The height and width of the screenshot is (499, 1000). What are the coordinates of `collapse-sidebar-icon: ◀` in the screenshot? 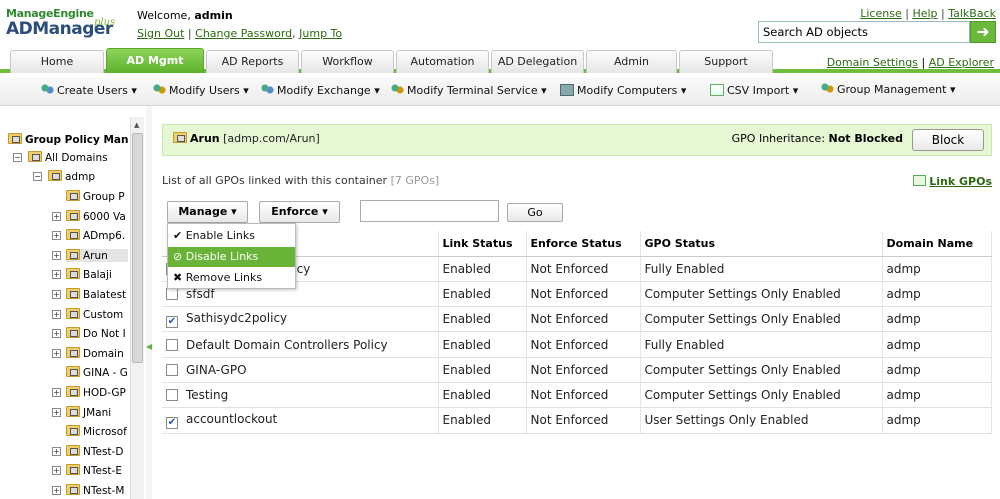 It's located at (149, 346).